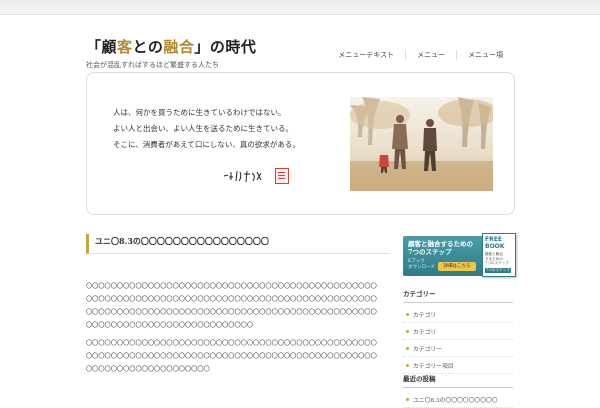 The width and height of the screenshot is (600, 408). What do you see at coordinates (199, 112) in the screenshot?
I see `hero-quote-line-1: 人は、何かを買うために生きているわけではない。` at bounding box center [199, 112].